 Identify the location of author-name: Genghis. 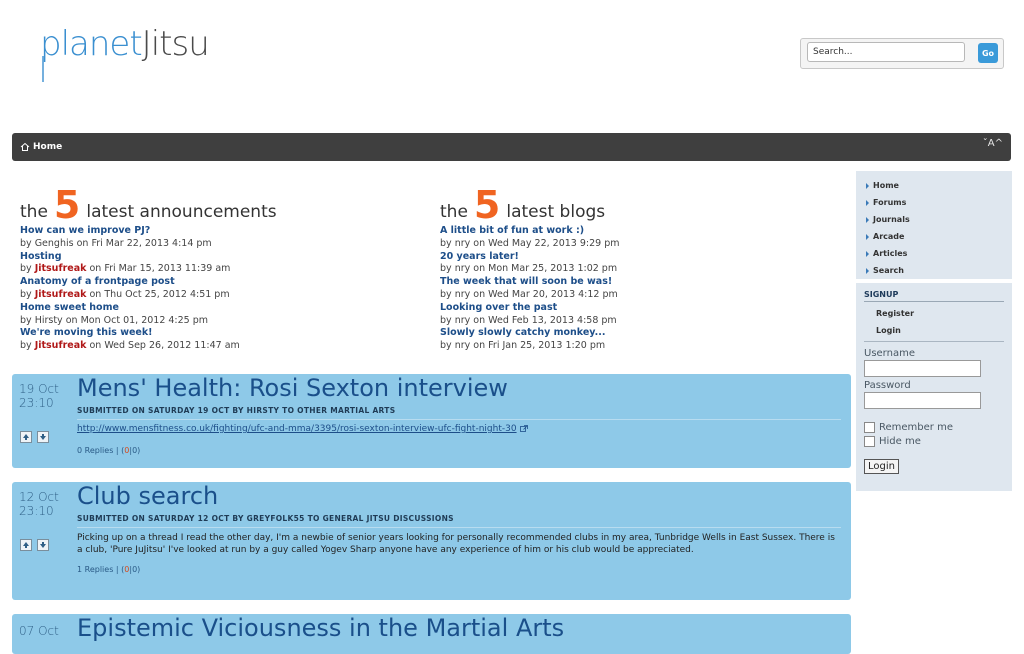
(54, 243).